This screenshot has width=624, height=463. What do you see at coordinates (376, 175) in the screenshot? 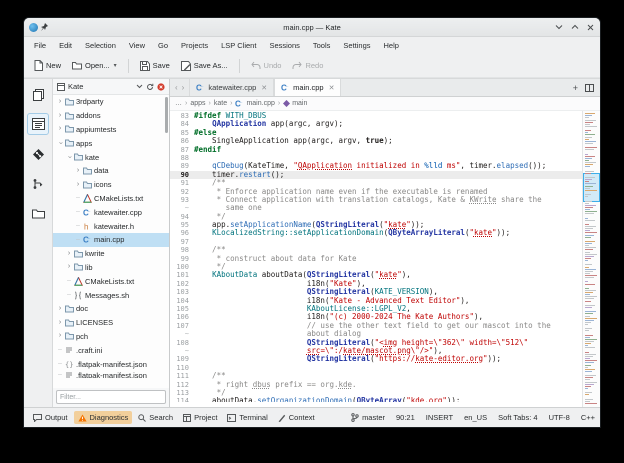
I see `code-line-90: 90 timer.restart();` at bounding box center [376, 175].